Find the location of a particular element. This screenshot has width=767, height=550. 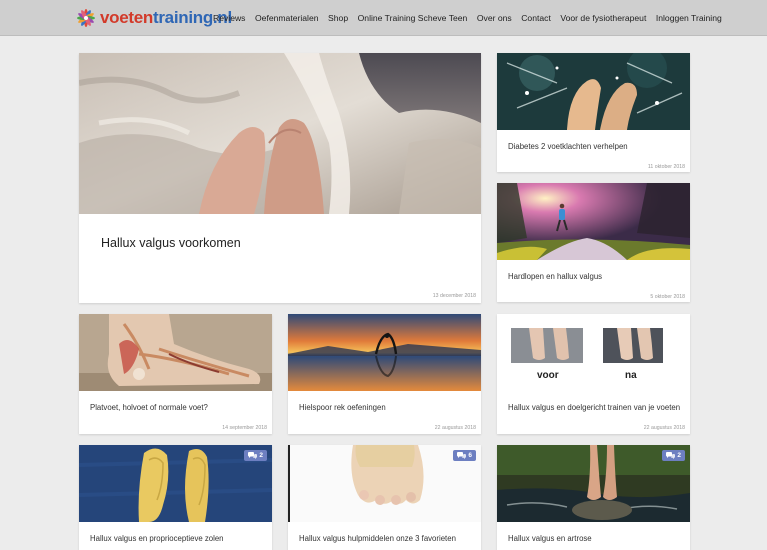

post-card: 2 Hallux valgus en artrose is located at coordinates (593, 497).